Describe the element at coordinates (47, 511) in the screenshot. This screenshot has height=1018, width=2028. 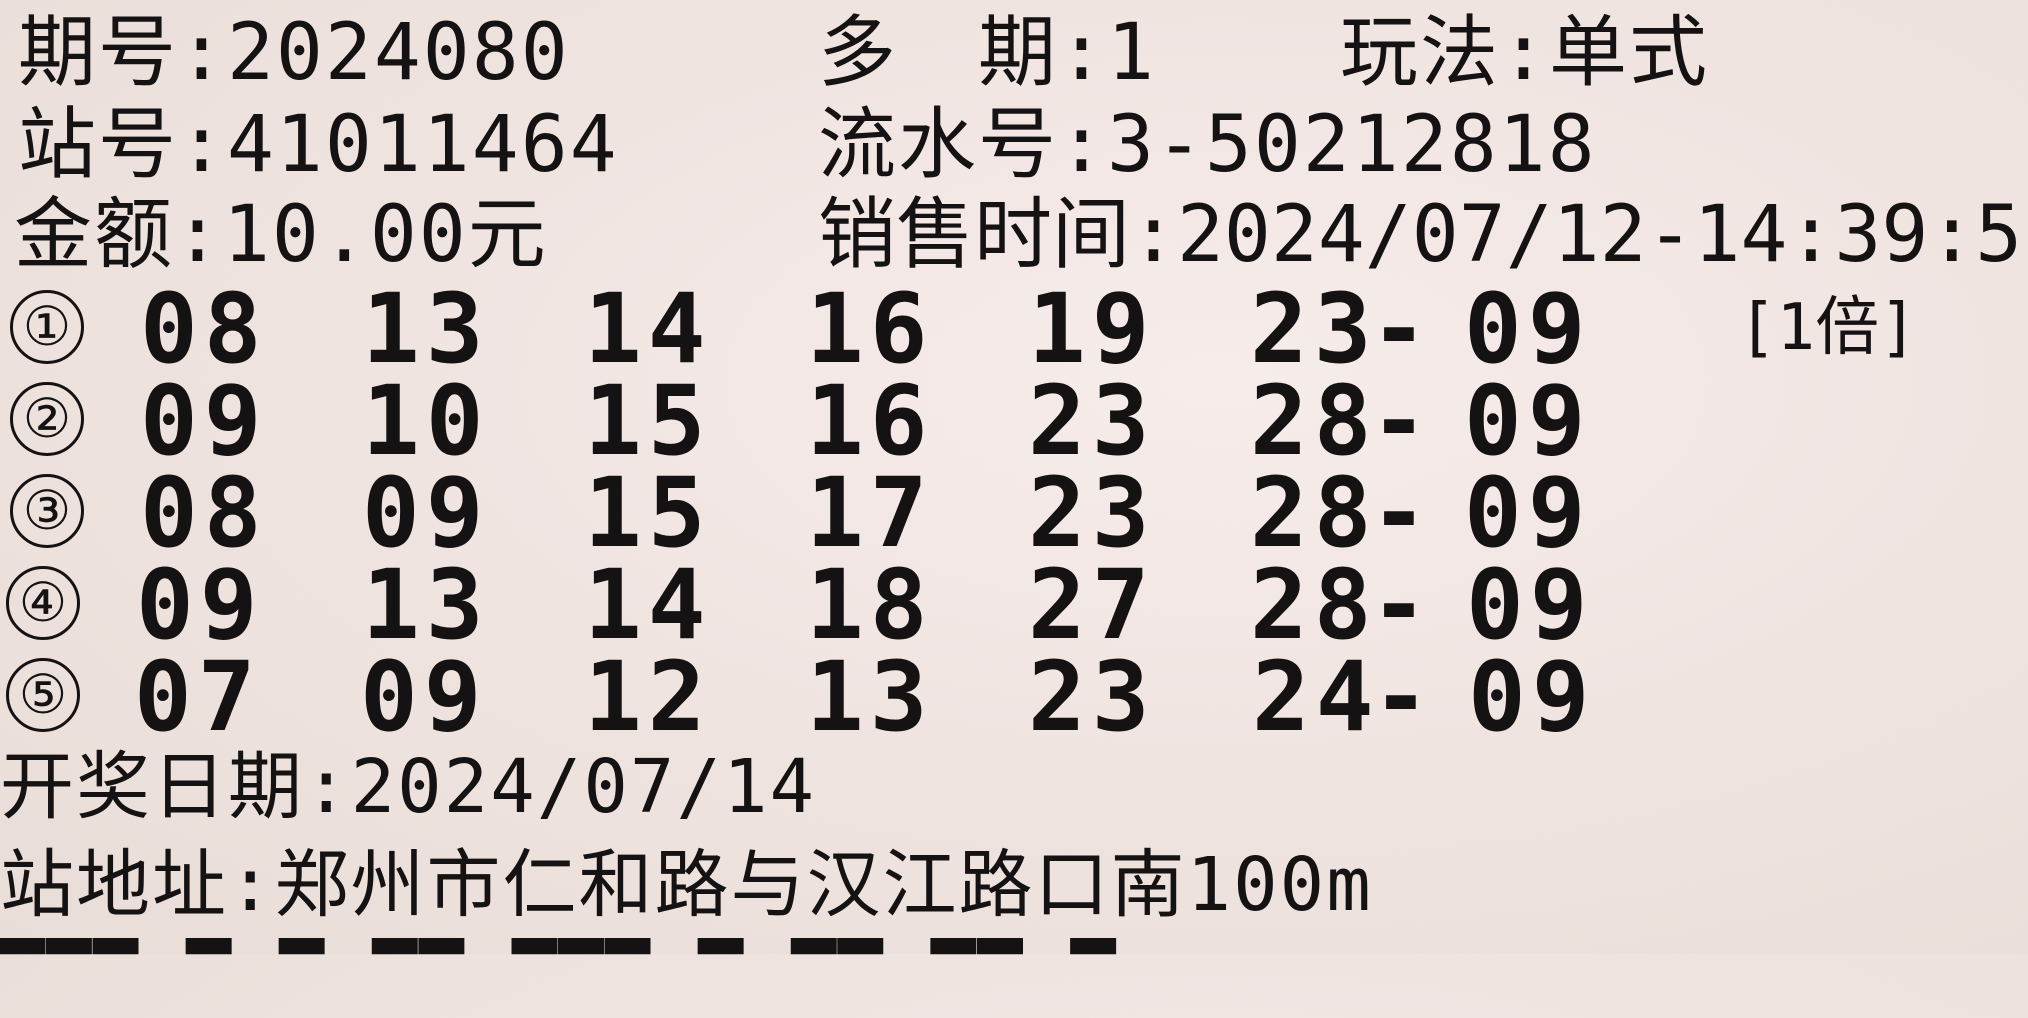
I see `line-index: ③` at that location.